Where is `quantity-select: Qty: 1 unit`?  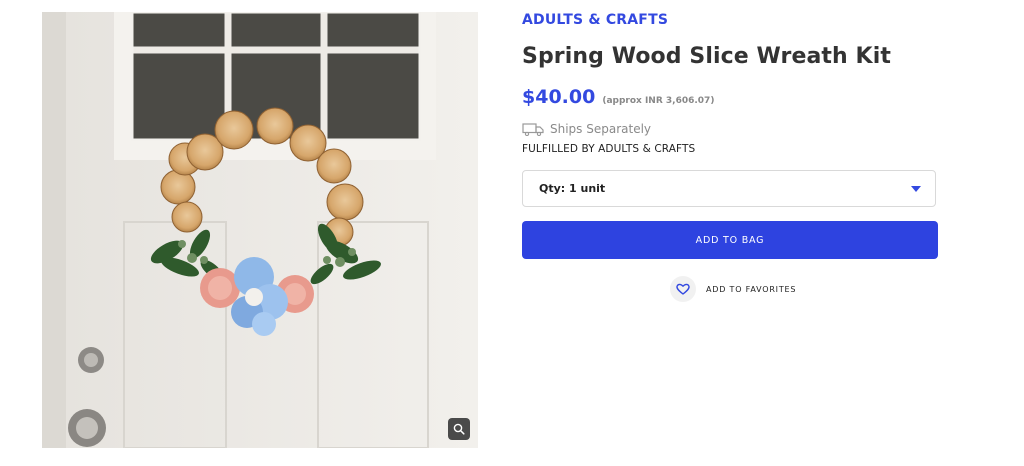
quantity-select: Qty: 1 unit is located at coordinates (729, 188).